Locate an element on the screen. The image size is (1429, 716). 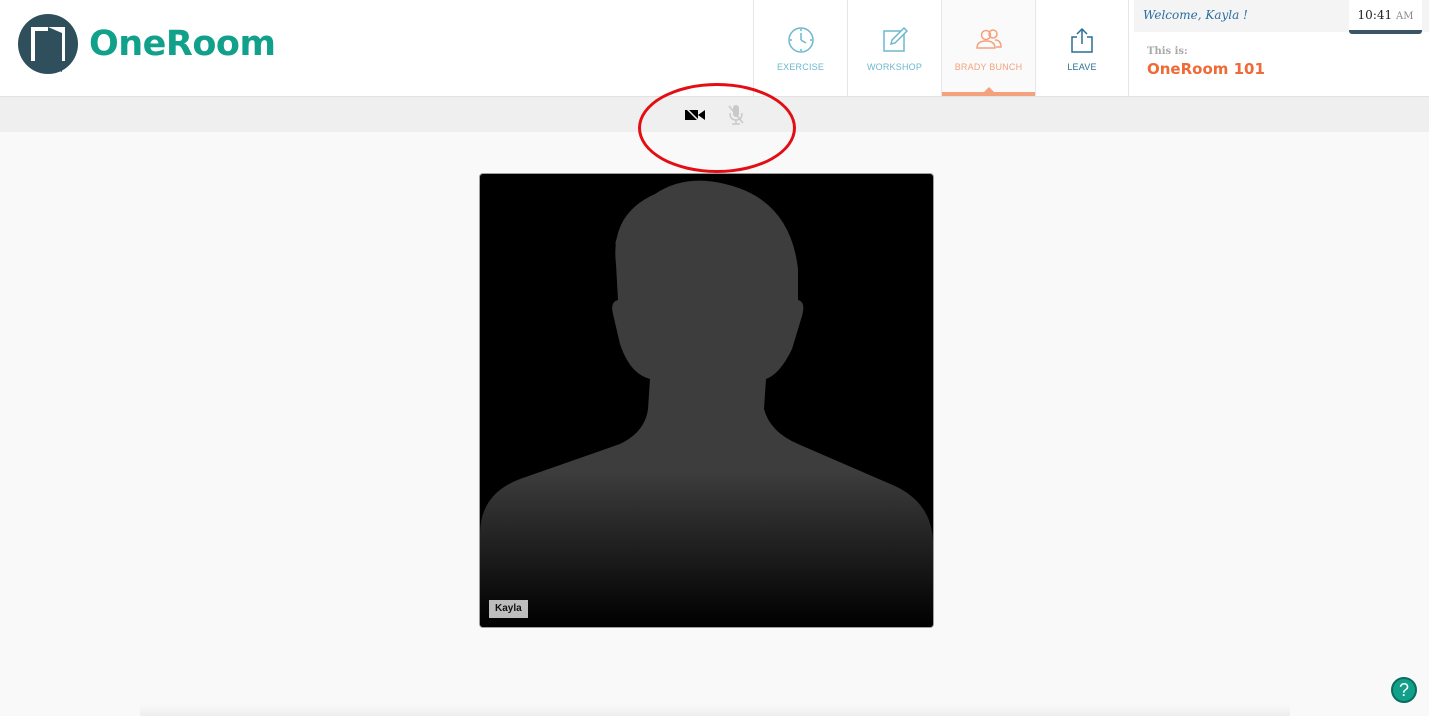
active-indicator is located at coordinates (989, 89).